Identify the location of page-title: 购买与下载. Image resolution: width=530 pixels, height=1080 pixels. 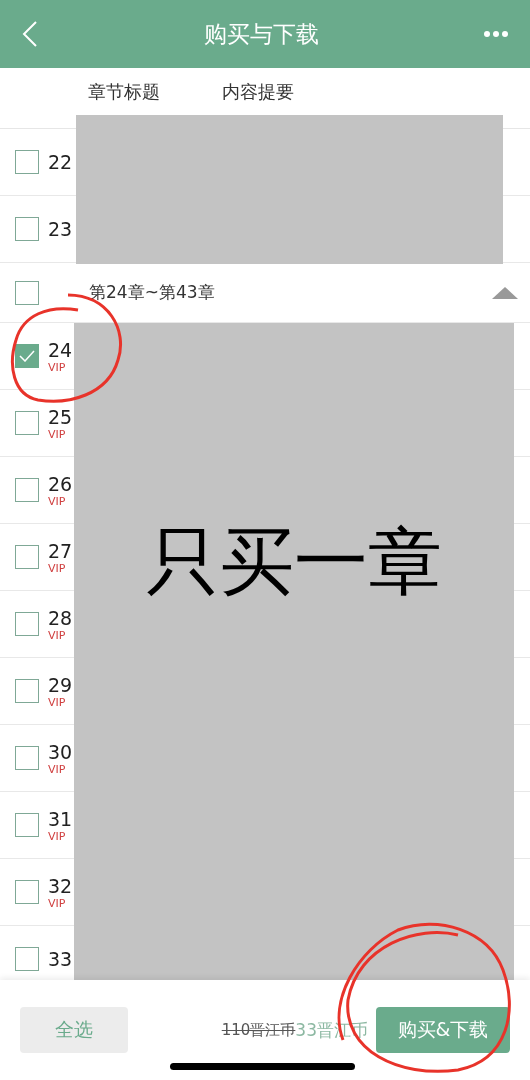
(261, 34).